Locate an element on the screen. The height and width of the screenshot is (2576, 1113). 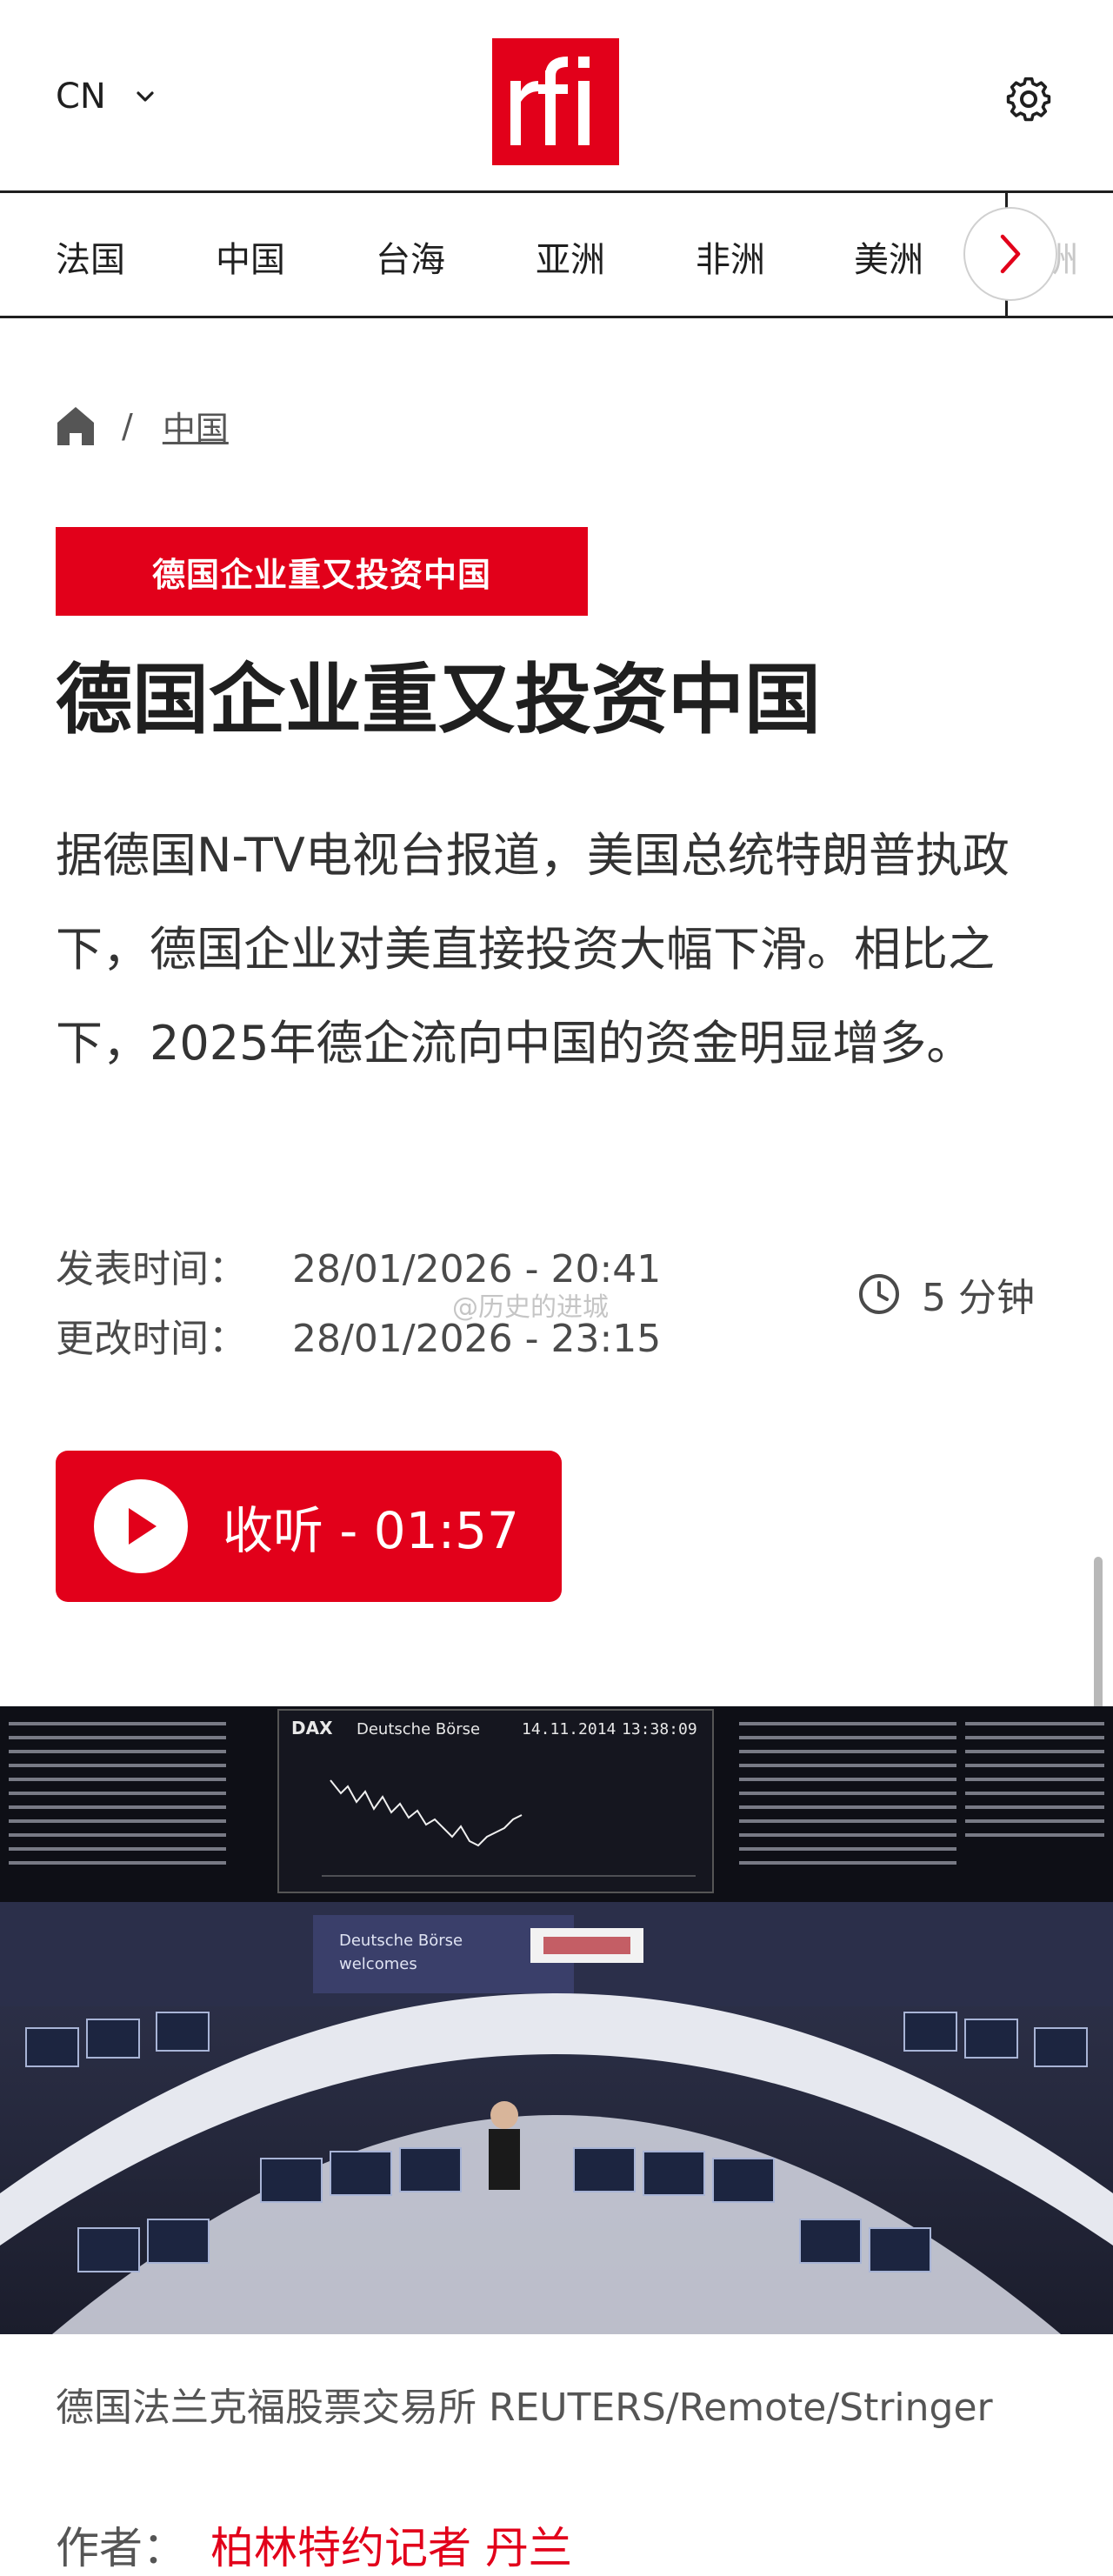
nav-scroll-next-button is located at coordinates (1010, 254).